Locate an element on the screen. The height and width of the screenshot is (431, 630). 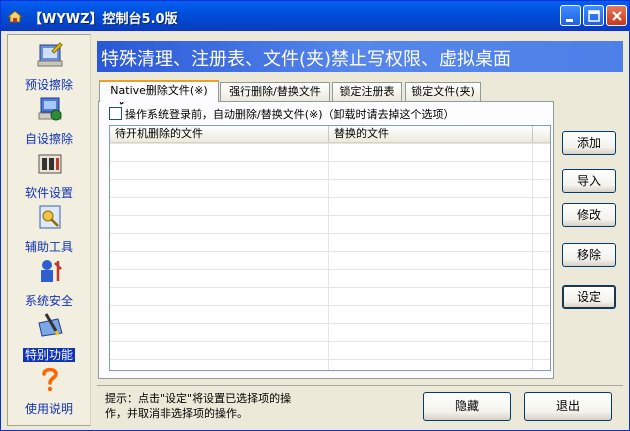
settings-button: 设定 is located at coordinates (589, 297).